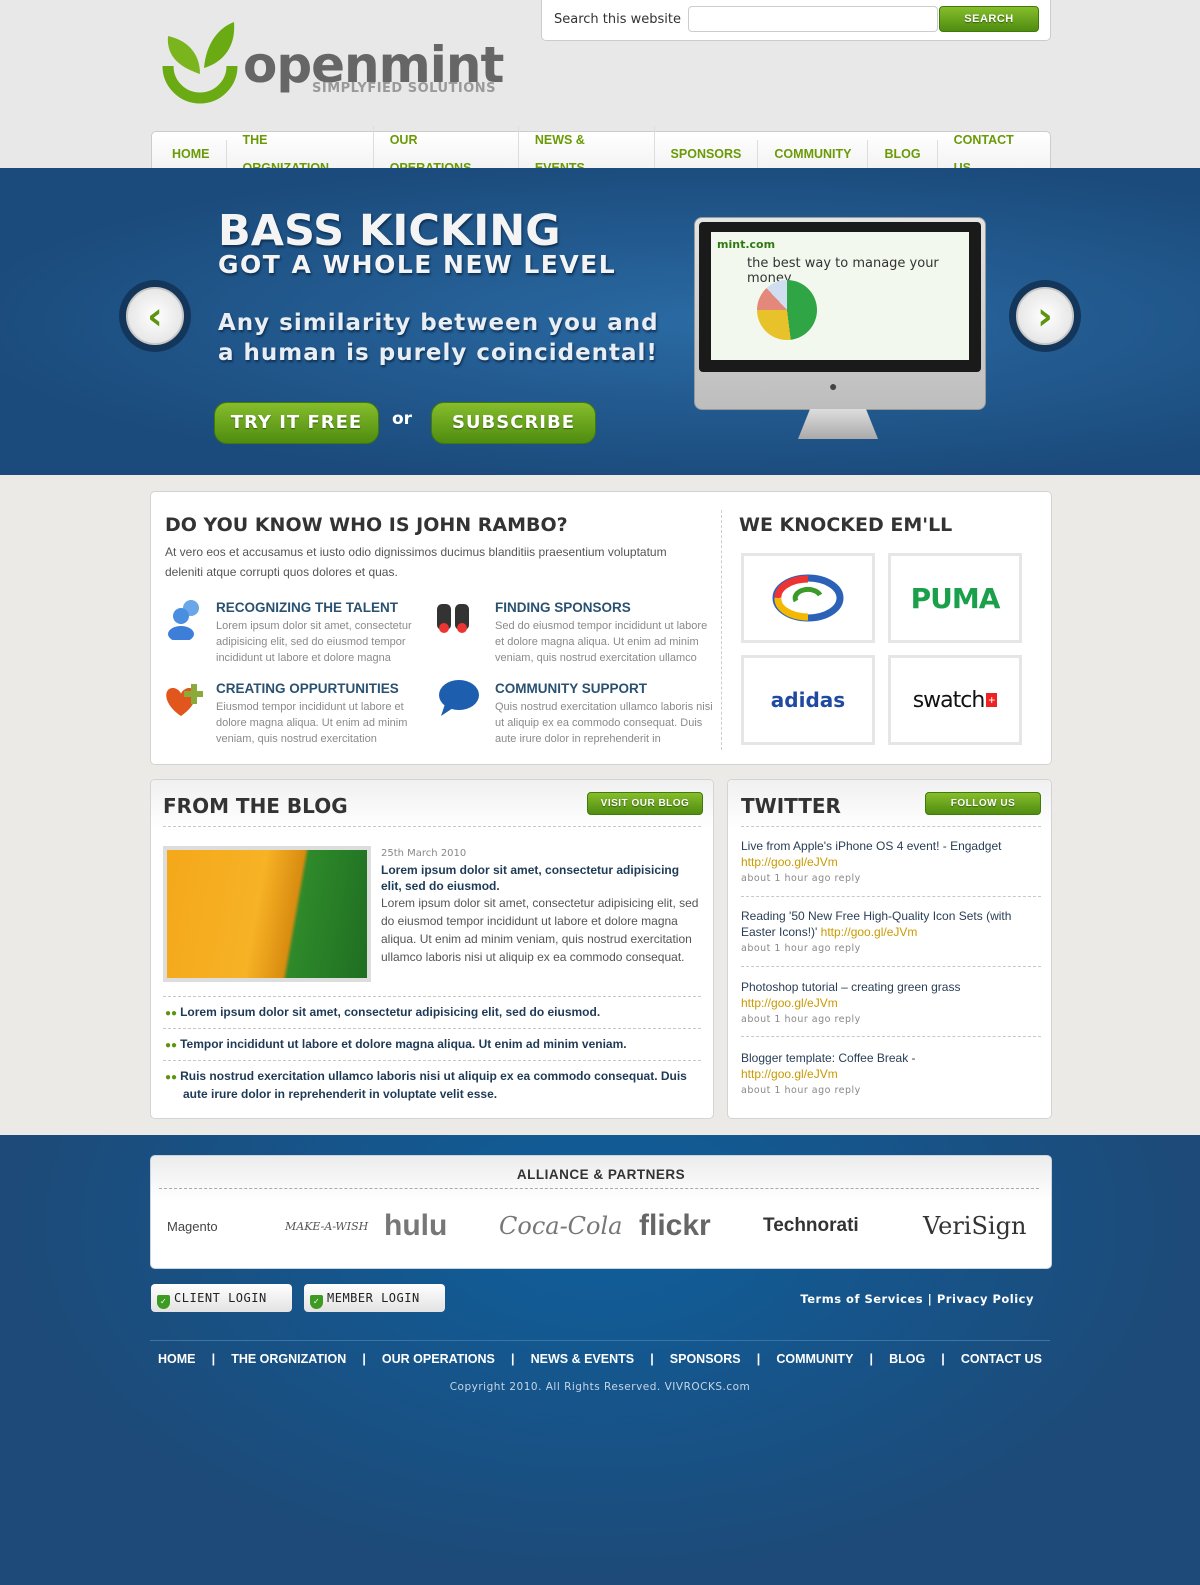 The width and height of the screenshot is (1200, 1585). Describe the element at coordinates (787, 310) in the screenshot. I see `screen-pie-chart` at that location.